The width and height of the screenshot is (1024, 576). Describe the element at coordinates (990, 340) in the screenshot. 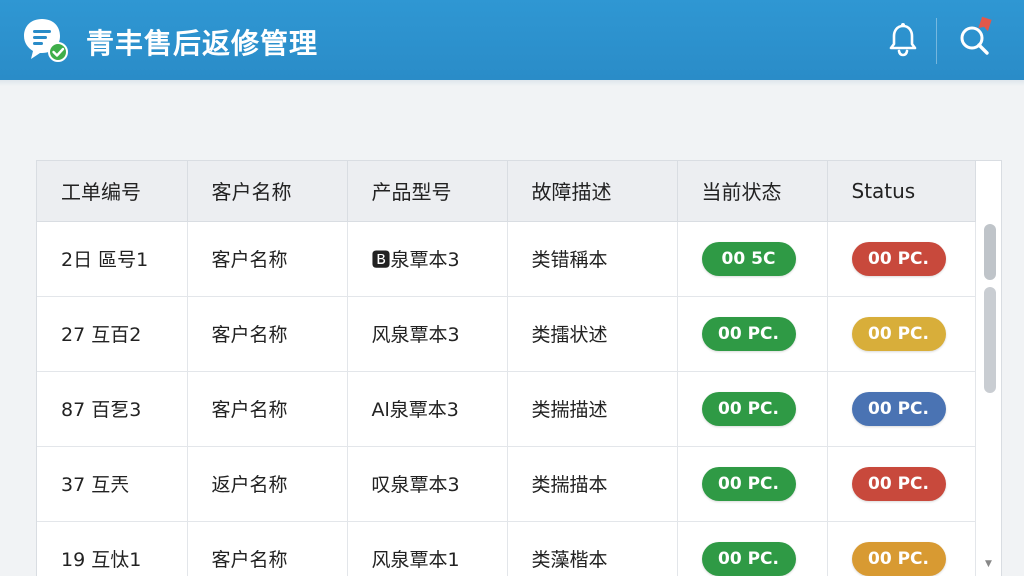

I see `scrollbar-thumb-secondary` at that location.